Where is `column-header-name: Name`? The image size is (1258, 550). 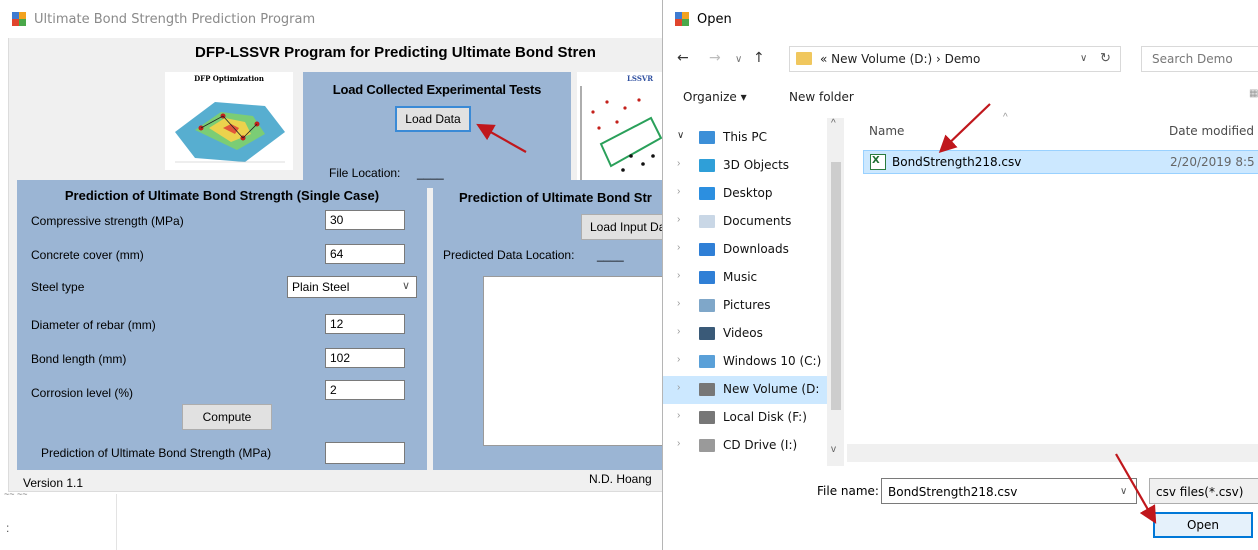 column-header-name: Name is located at coordinates (886, 131).